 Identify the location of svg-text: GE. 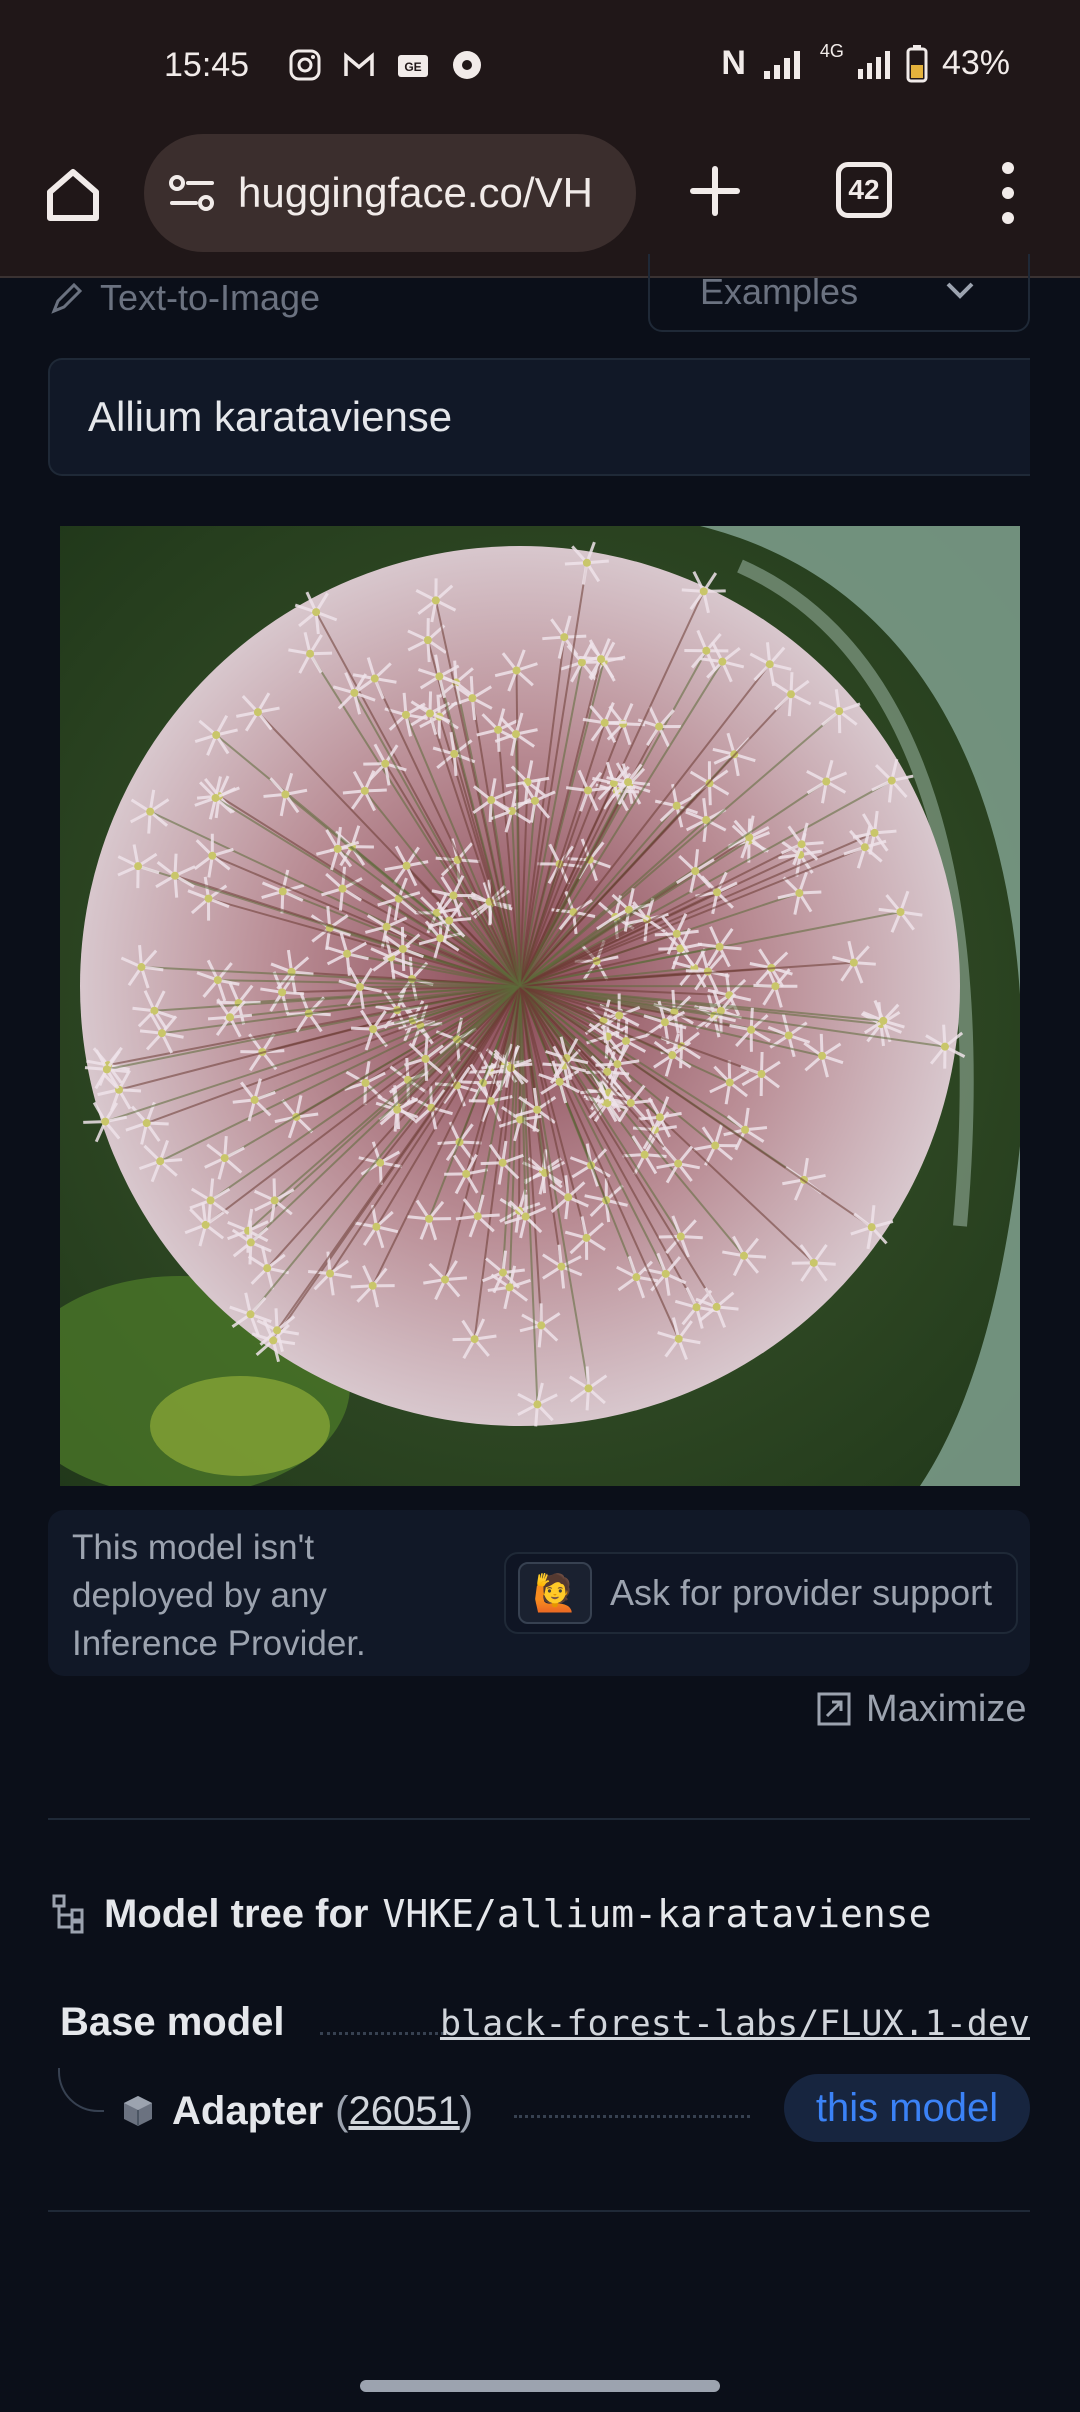
(412, 67).